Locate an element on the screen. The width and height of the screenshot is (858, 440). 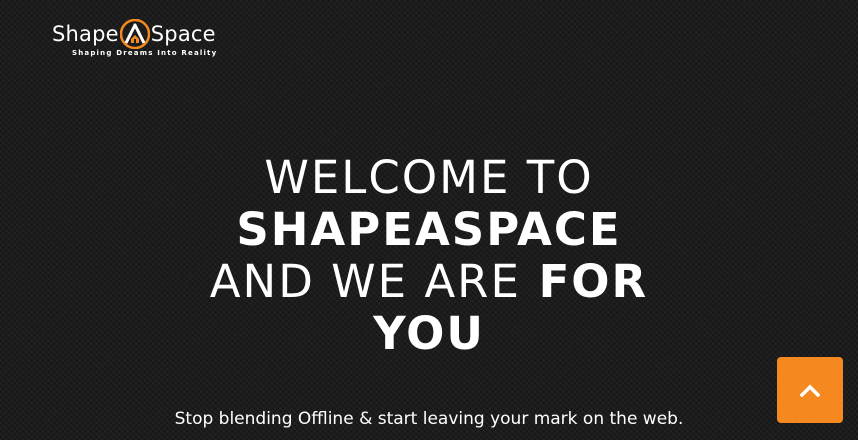
logo-name-left: Shape is located at coordinates (85, 34).